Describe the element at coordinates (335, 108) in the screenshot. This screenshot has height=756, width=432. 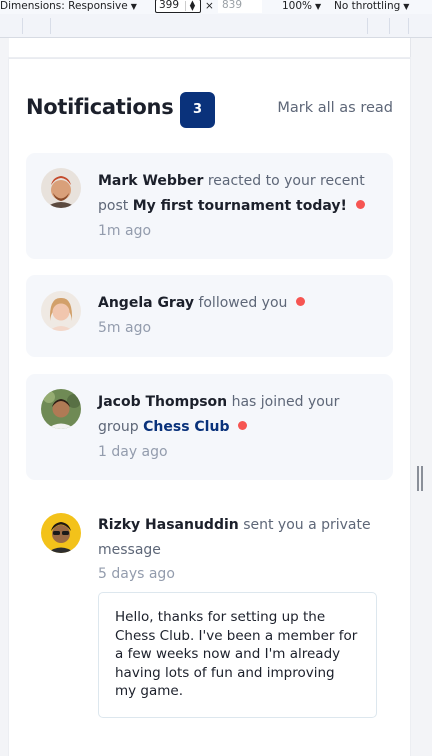
I see `mark-all-read-button: Mark all as read` at that location.